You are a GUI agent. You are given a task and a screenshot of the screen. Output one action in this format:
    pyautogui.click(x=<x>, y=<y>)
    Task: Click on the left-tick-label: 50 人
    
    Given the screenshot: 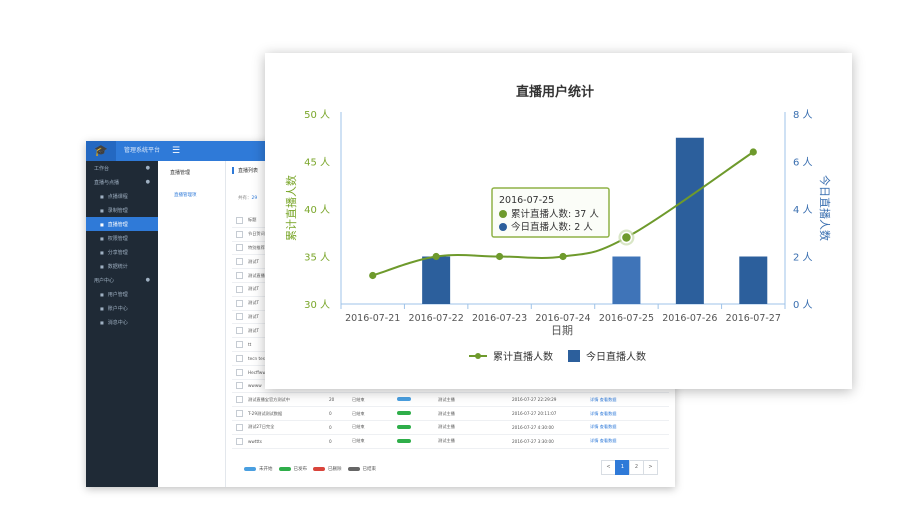 What is the action you would take?
    pyautogui.click(x=317, y=115)
    